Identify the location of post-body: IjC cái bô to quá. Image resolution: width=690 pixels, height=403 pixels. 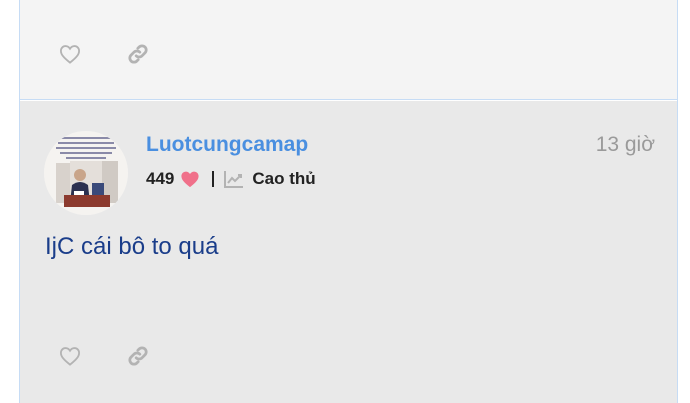
(132, 246).